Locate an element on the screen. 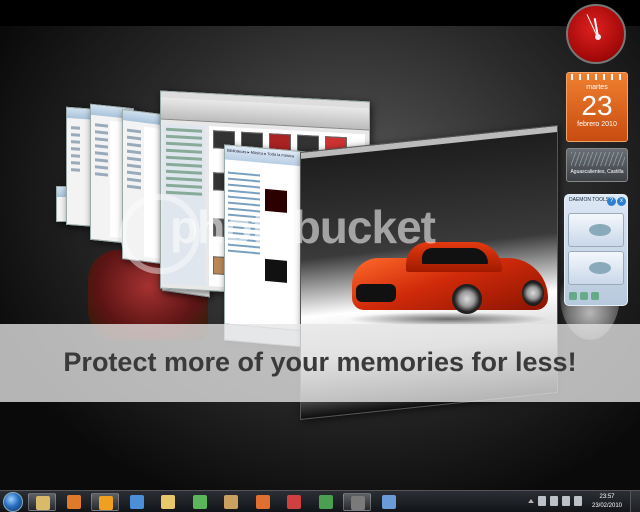 The image size is (640, 512). ie-icon is located at coordinates (136, 502).